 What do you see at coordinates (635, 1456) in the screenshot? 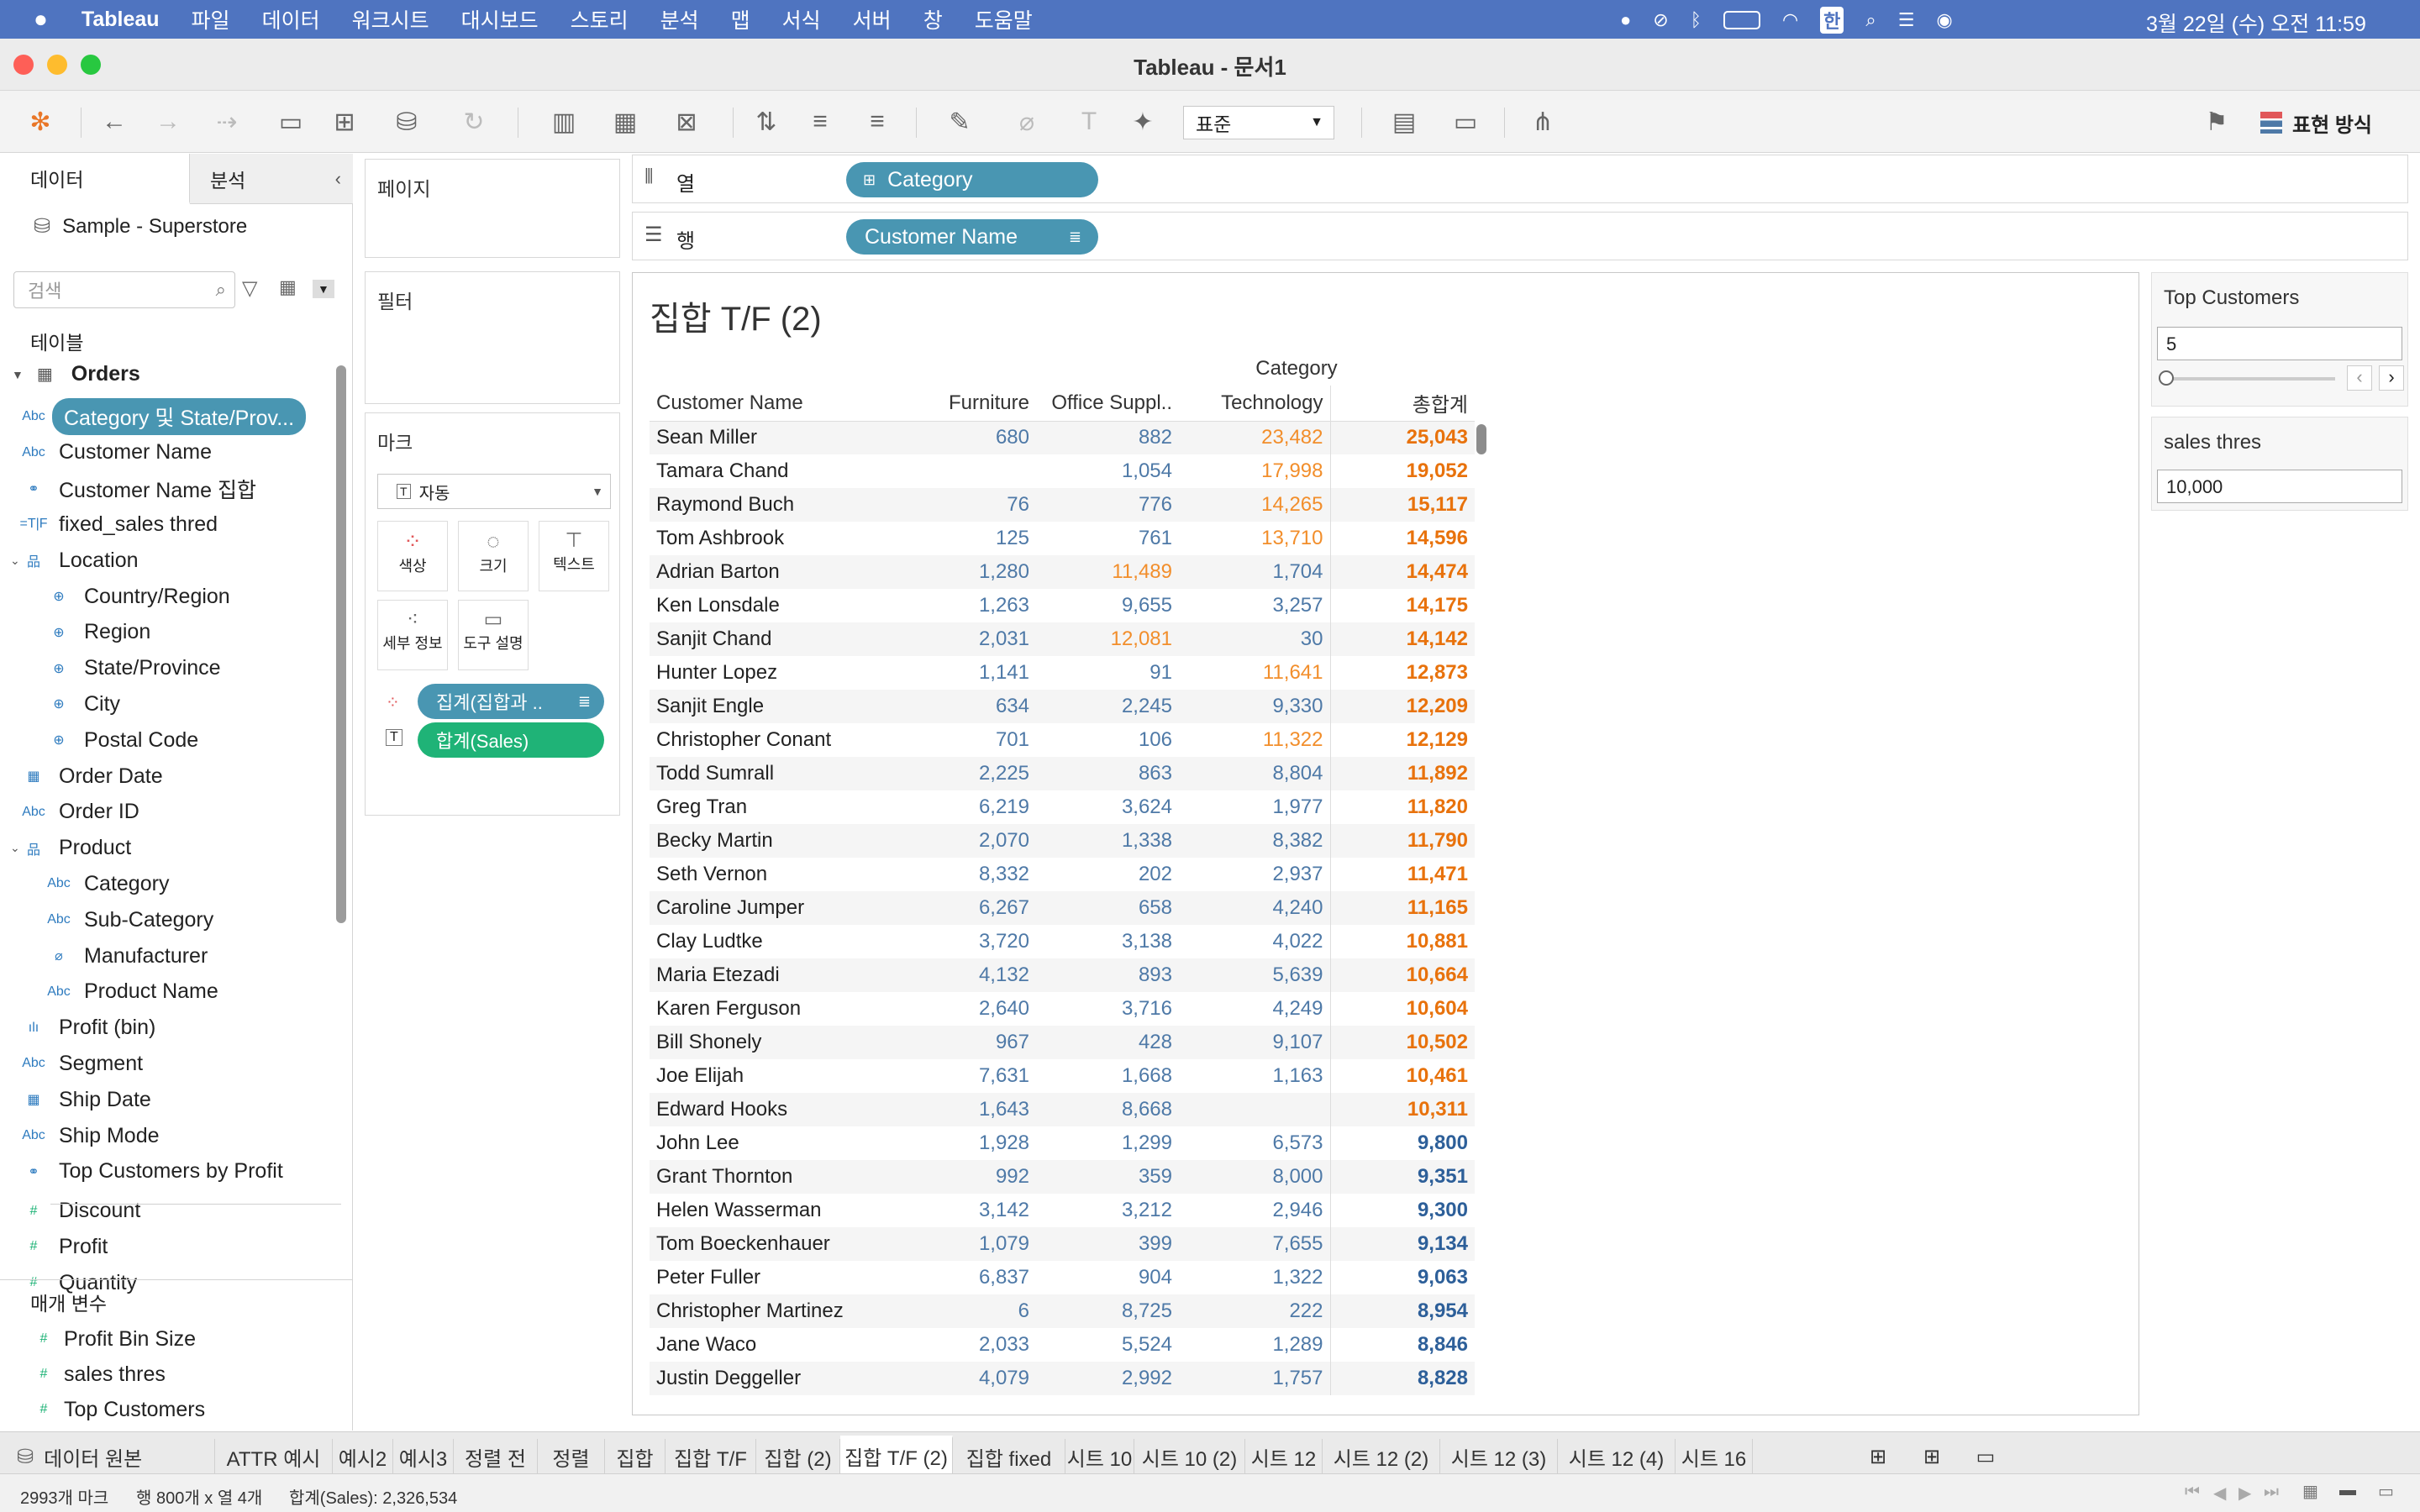
I see `sheet-tab: 집합` at bounding box center [635, 1456].